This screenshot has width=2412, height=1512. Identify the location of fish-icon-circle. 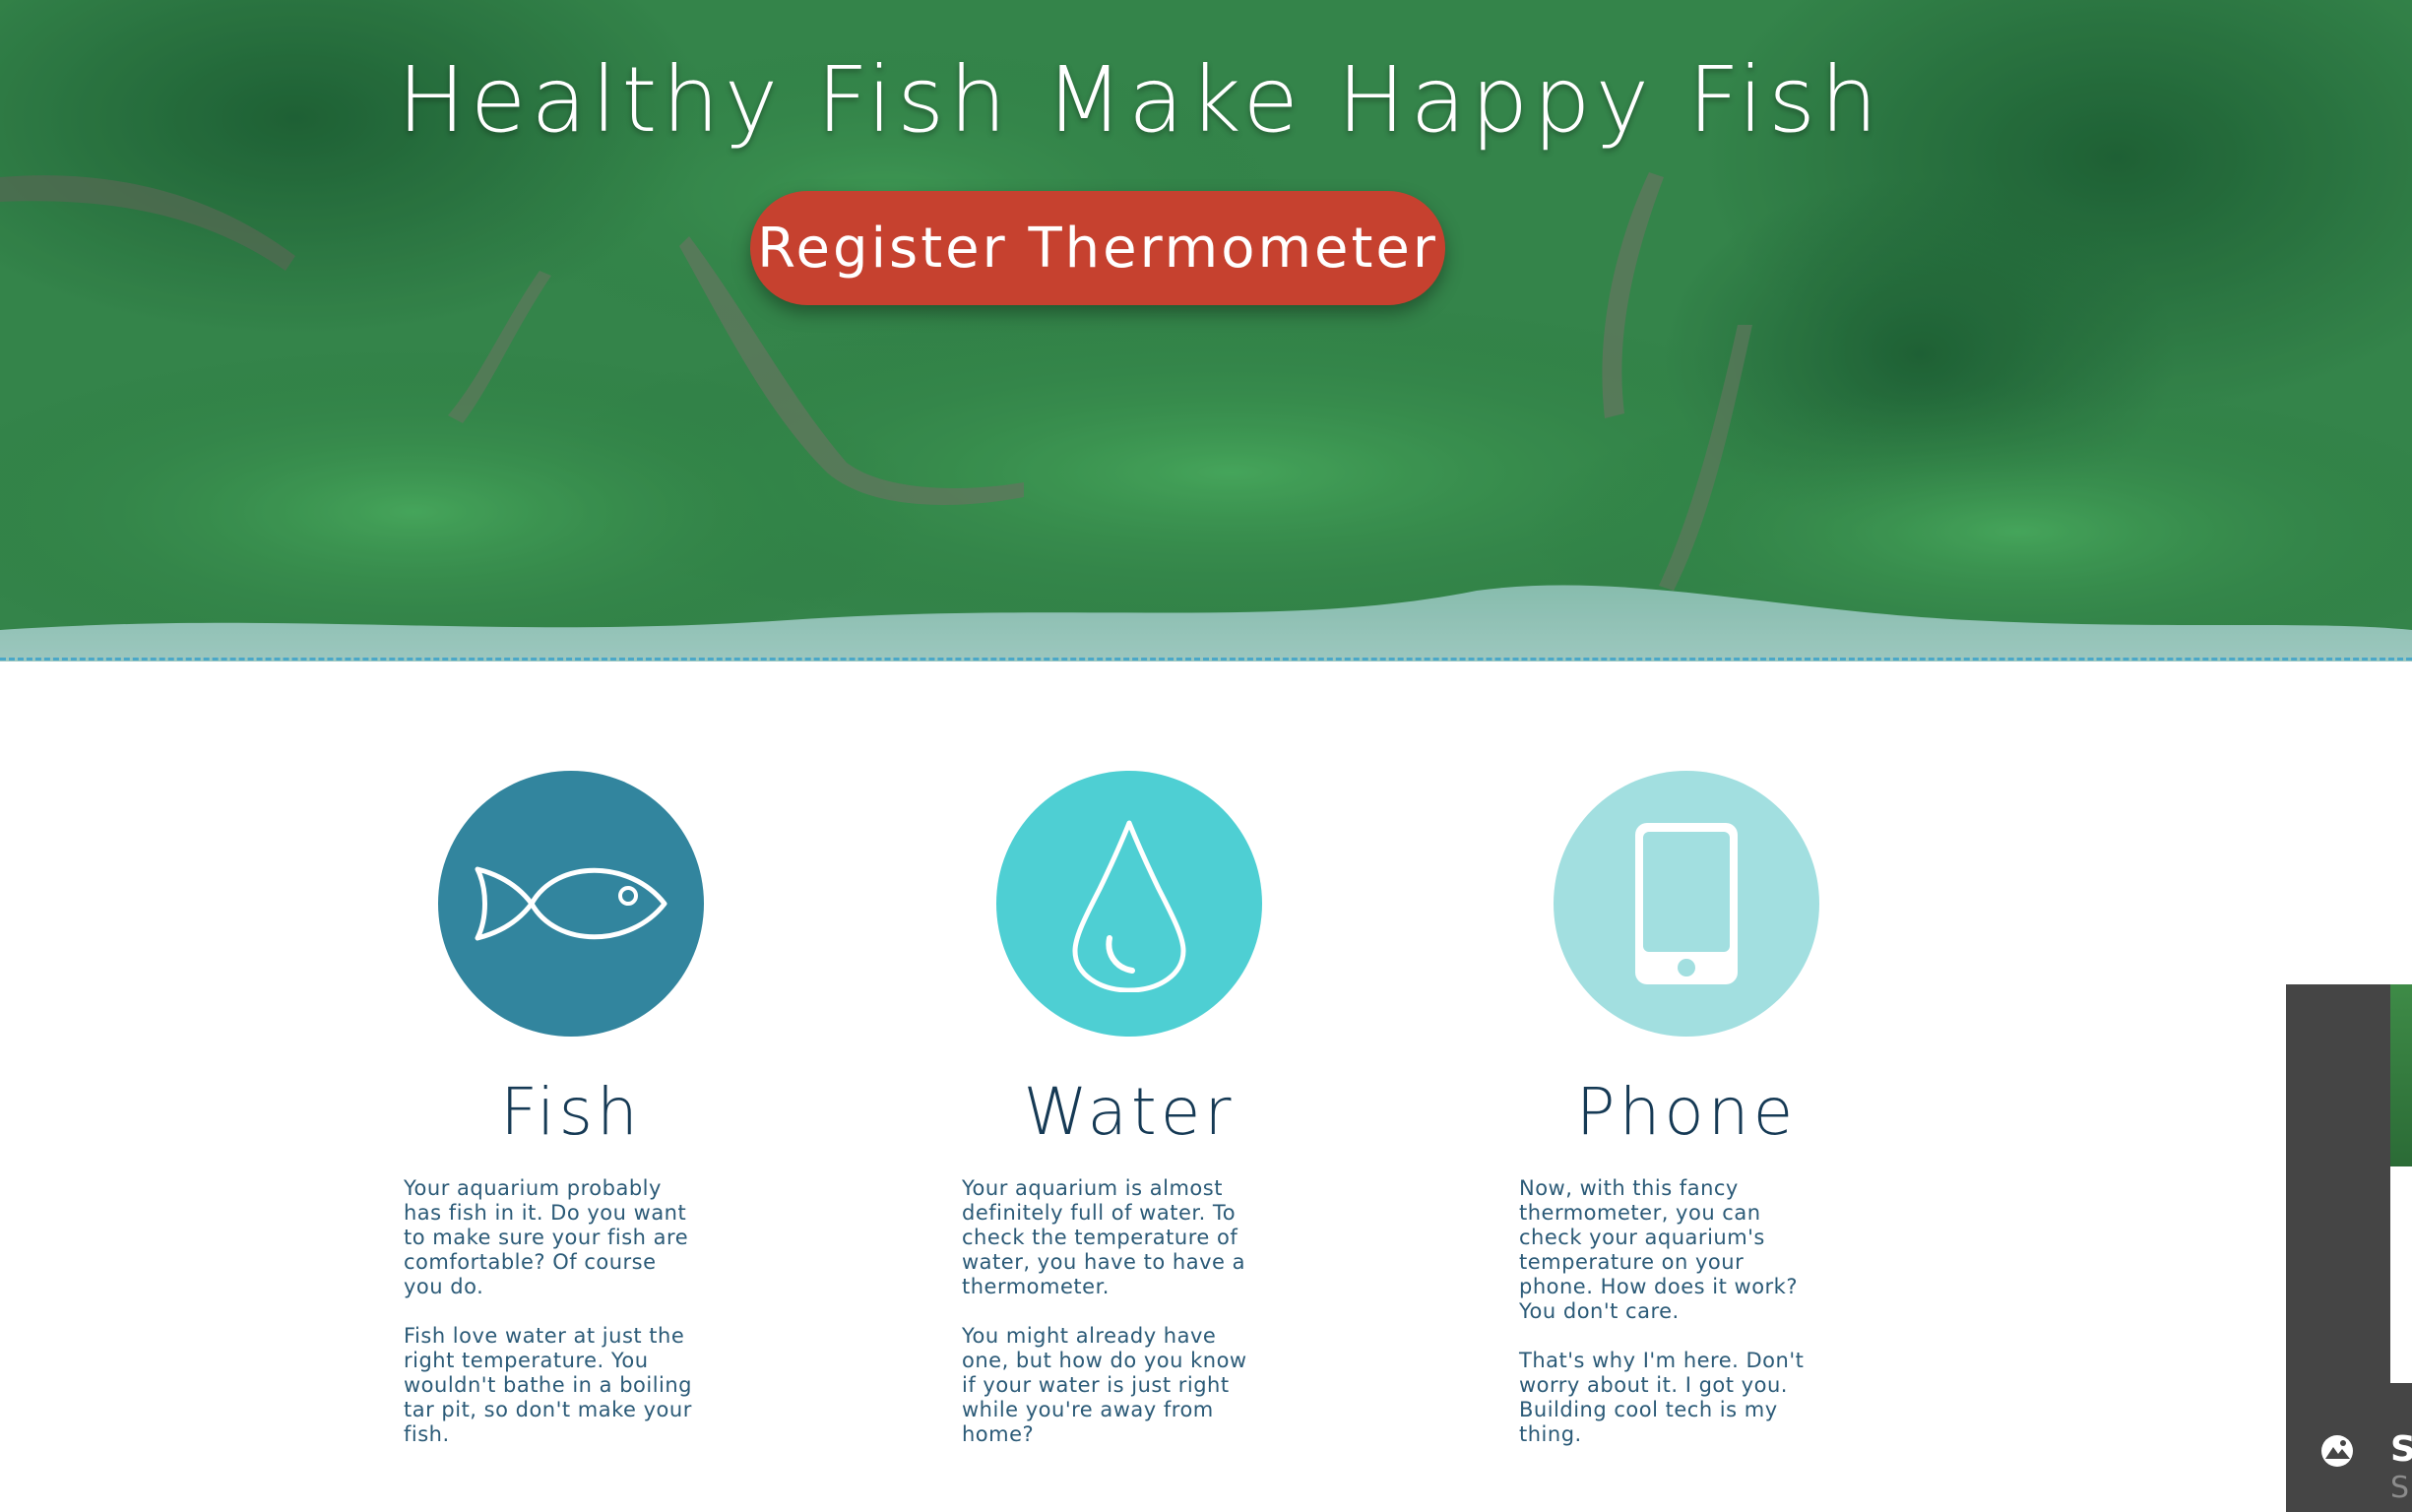
(571, 904).